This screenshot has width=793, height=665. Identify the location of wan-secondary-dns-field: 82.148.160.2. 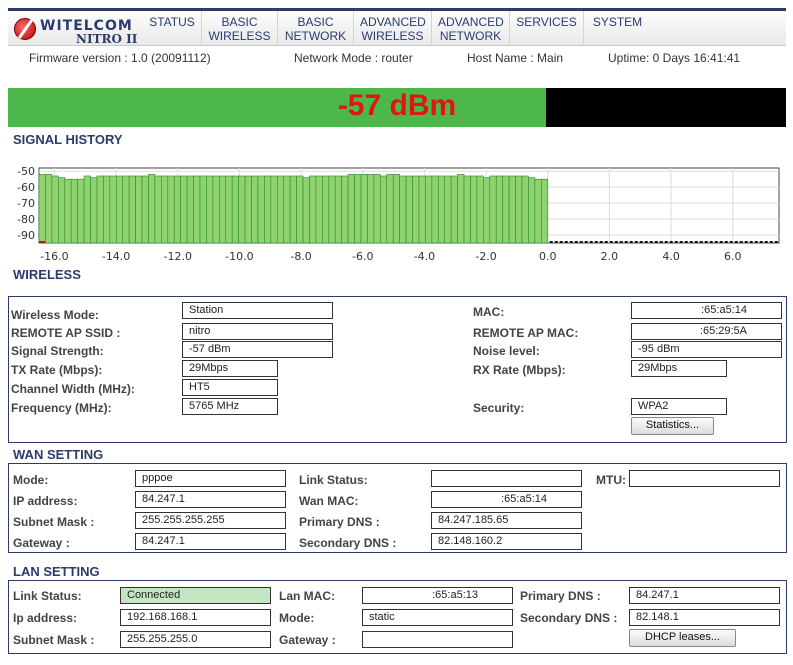
(506, 541).